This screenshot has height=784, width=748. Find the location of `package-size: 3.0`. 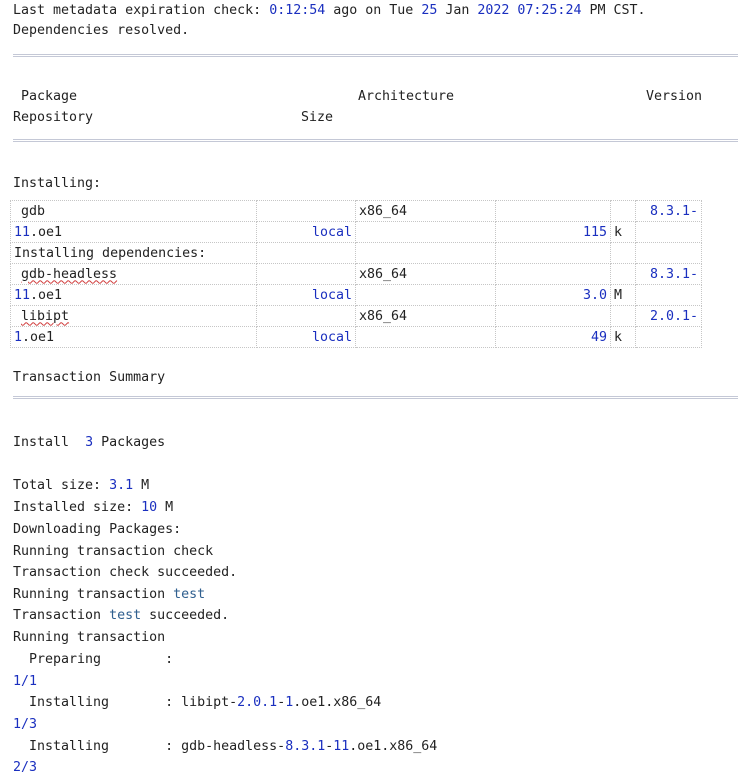

package-size: 3.0 is located at coordinates (553, 295).